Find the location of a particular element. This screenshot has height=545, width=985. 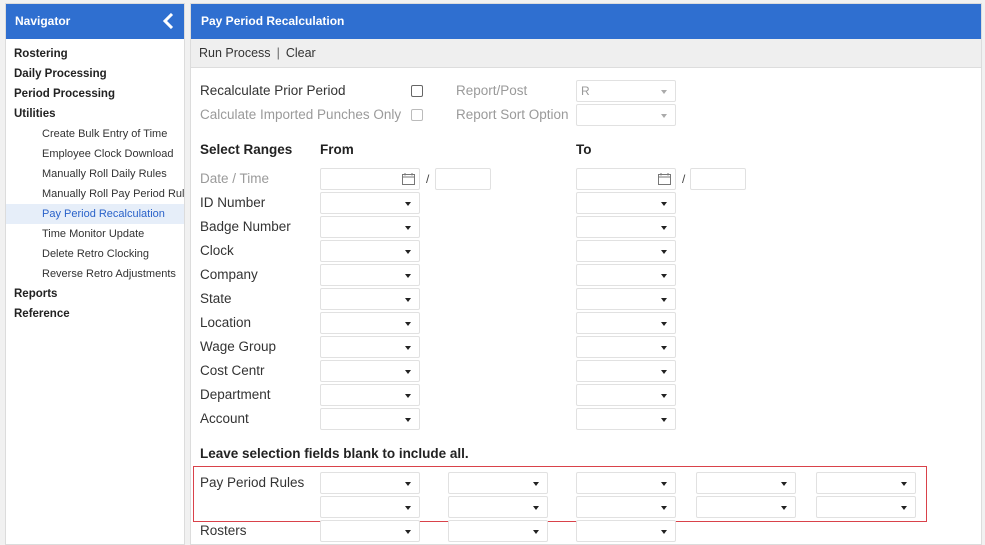

from-time-input is located at coordinates (463, 179).